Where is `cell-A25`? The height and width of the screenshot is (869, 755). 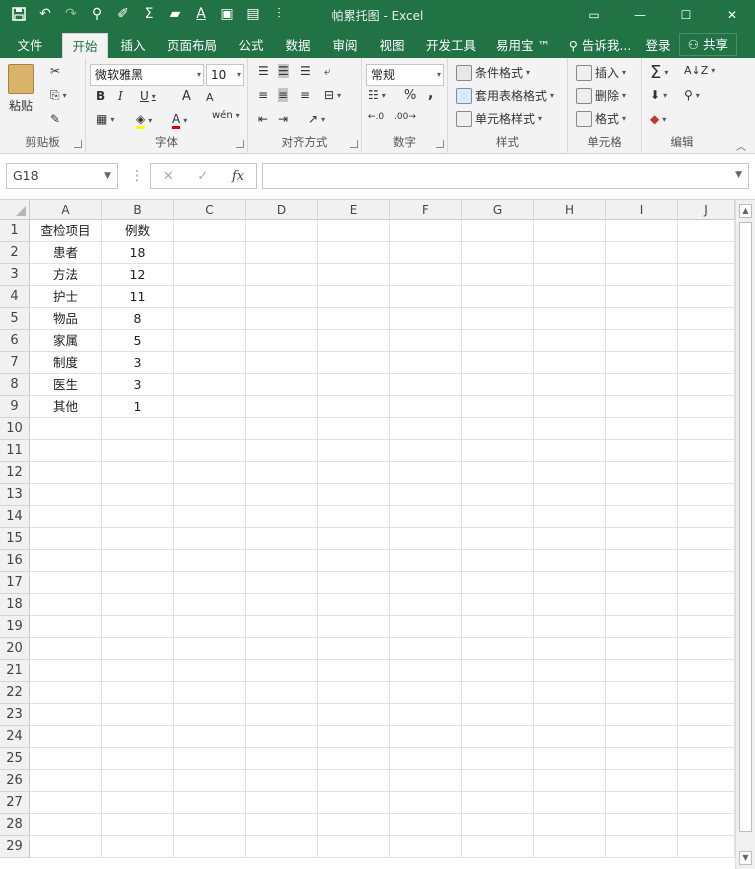
cell-A25 is located at coordinates (66, 759).